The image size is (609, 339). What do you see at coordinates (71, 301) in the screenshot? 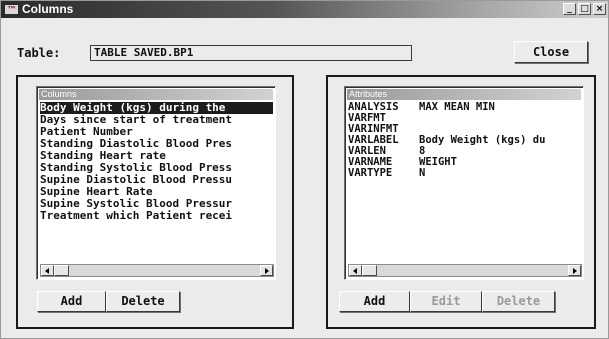
I see `add-column-button: Add` at bounding box center [71, 301].